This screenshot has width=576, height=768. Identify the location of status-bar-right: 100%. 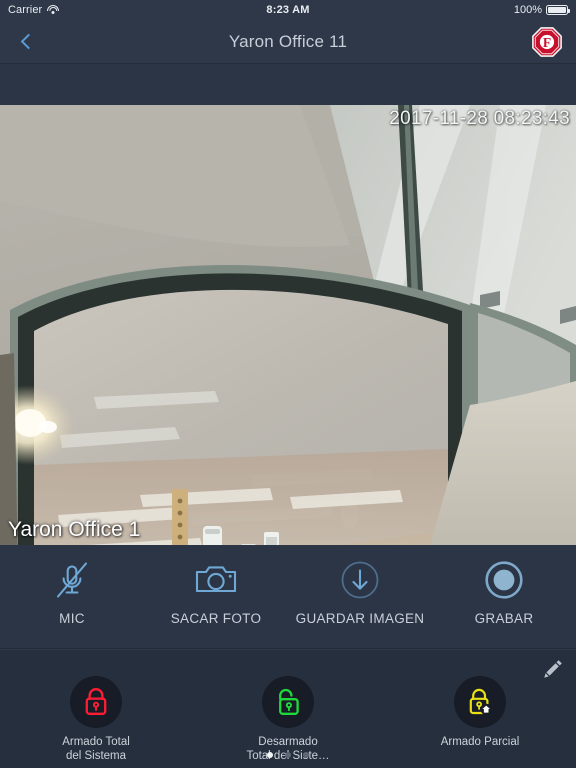
(541, 10).